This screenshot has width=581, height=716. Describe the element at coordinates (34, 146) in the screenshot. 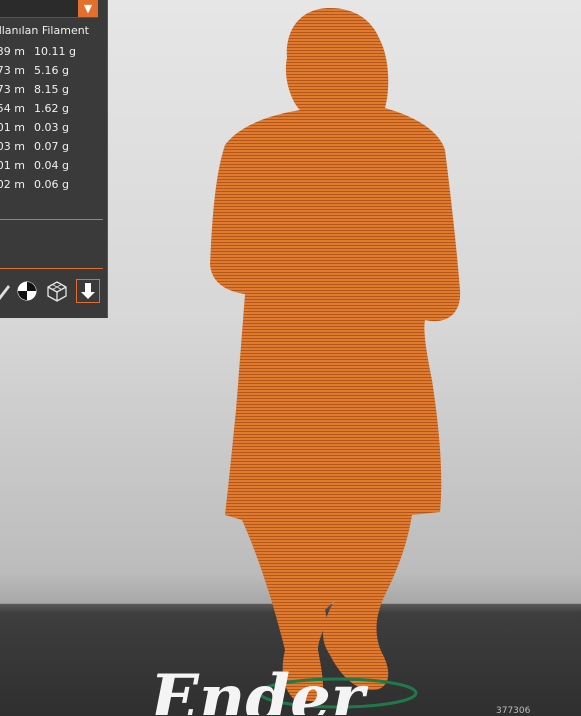

I see `filament-row: 03 m 0.07 g` at that location.